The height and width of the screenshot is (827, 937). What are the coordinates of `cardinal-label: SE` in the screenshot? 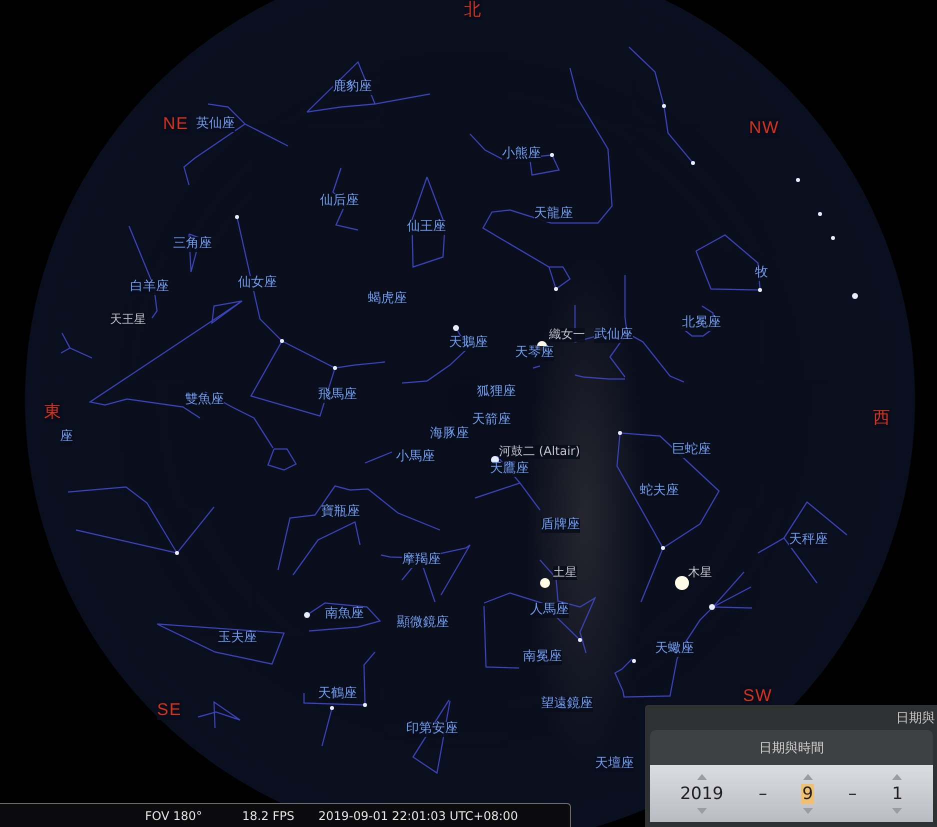 It's located at (169, 710).